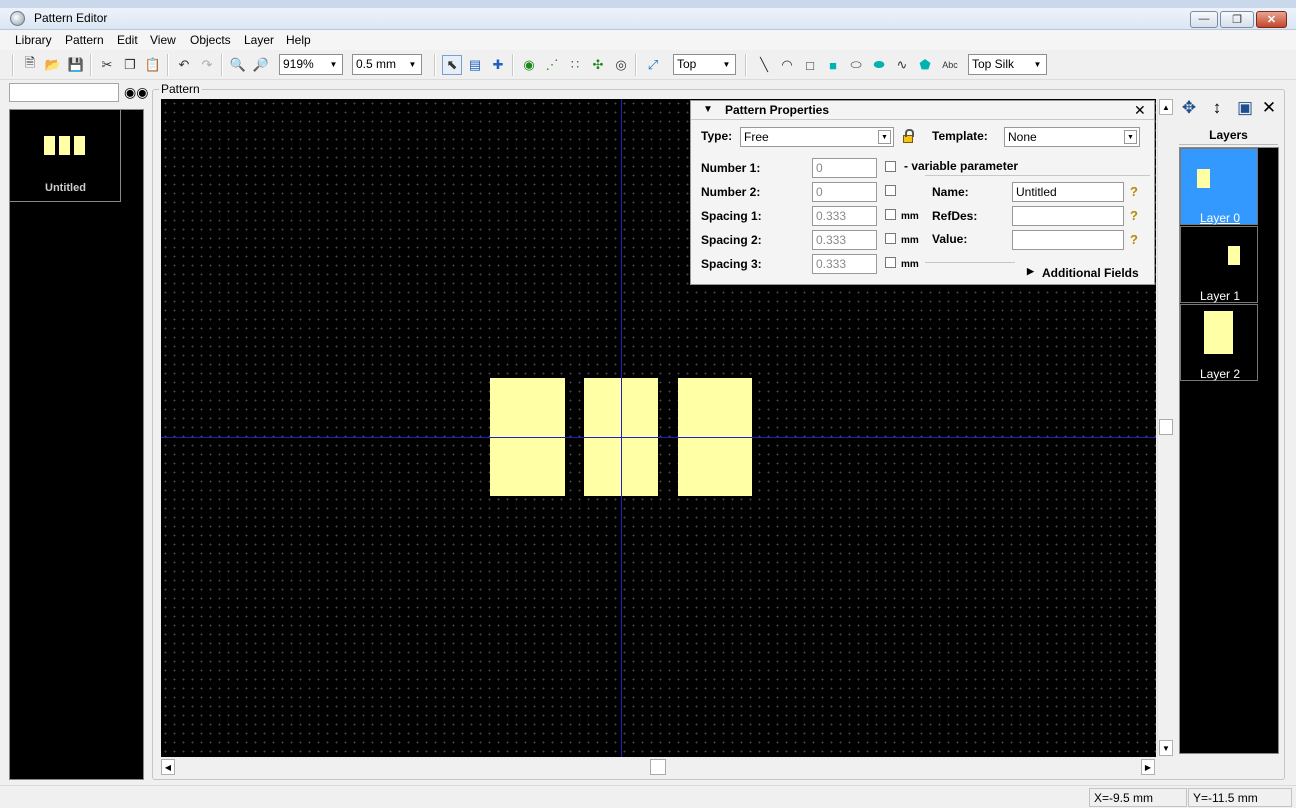  I want to click on up-down-icon: ↕, so click(1217, 109).